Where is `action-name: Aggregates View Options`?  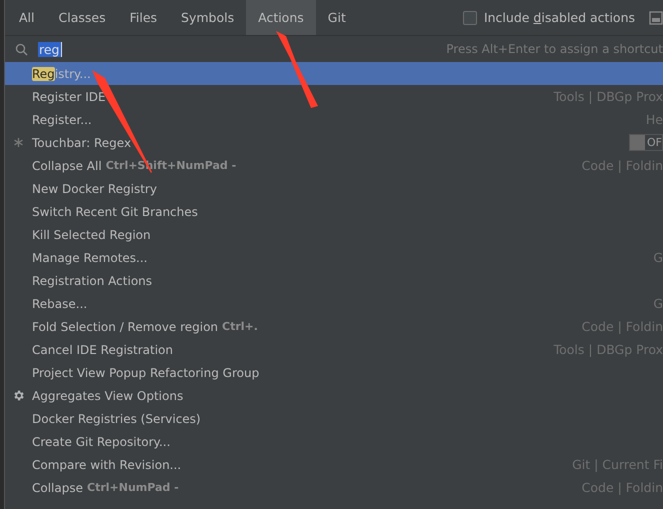
action-name: Aggregates View Options is located at coordinates (108, 395).